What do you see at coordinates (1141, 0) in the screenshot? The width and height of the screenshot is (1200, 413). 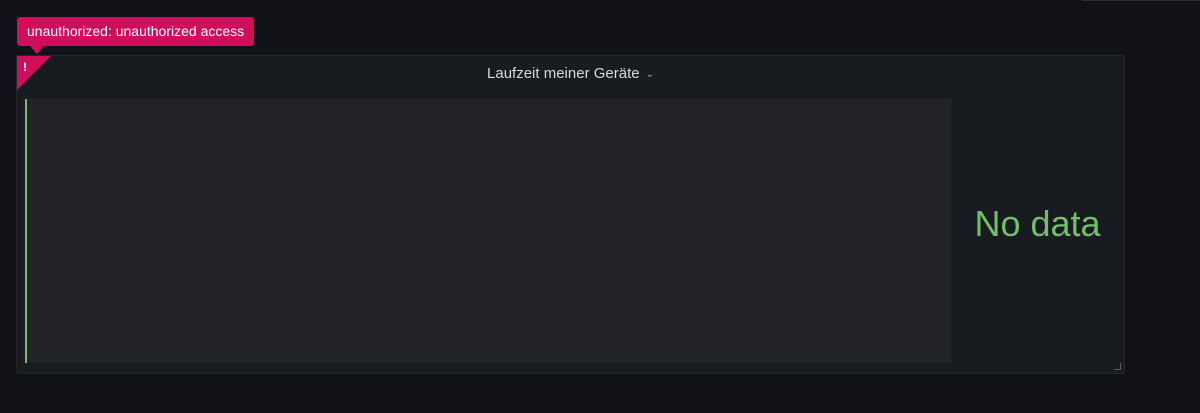 I see `top-edge-line` at bounding box center [1141, 0].